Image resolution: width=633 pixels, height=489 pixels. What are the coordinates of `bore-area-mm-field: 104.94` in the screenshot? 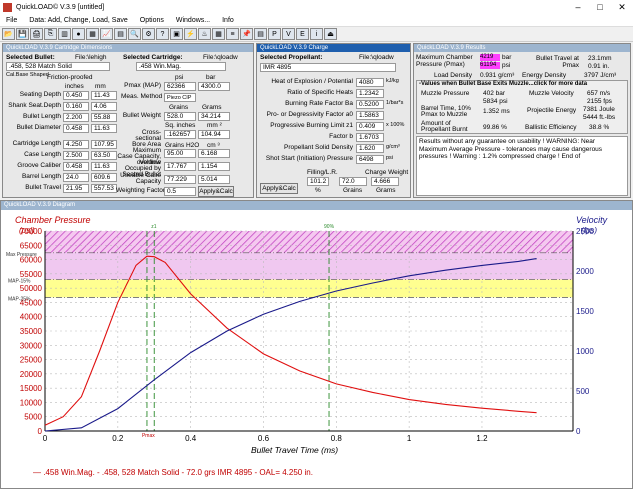 It's located at (214, 134).